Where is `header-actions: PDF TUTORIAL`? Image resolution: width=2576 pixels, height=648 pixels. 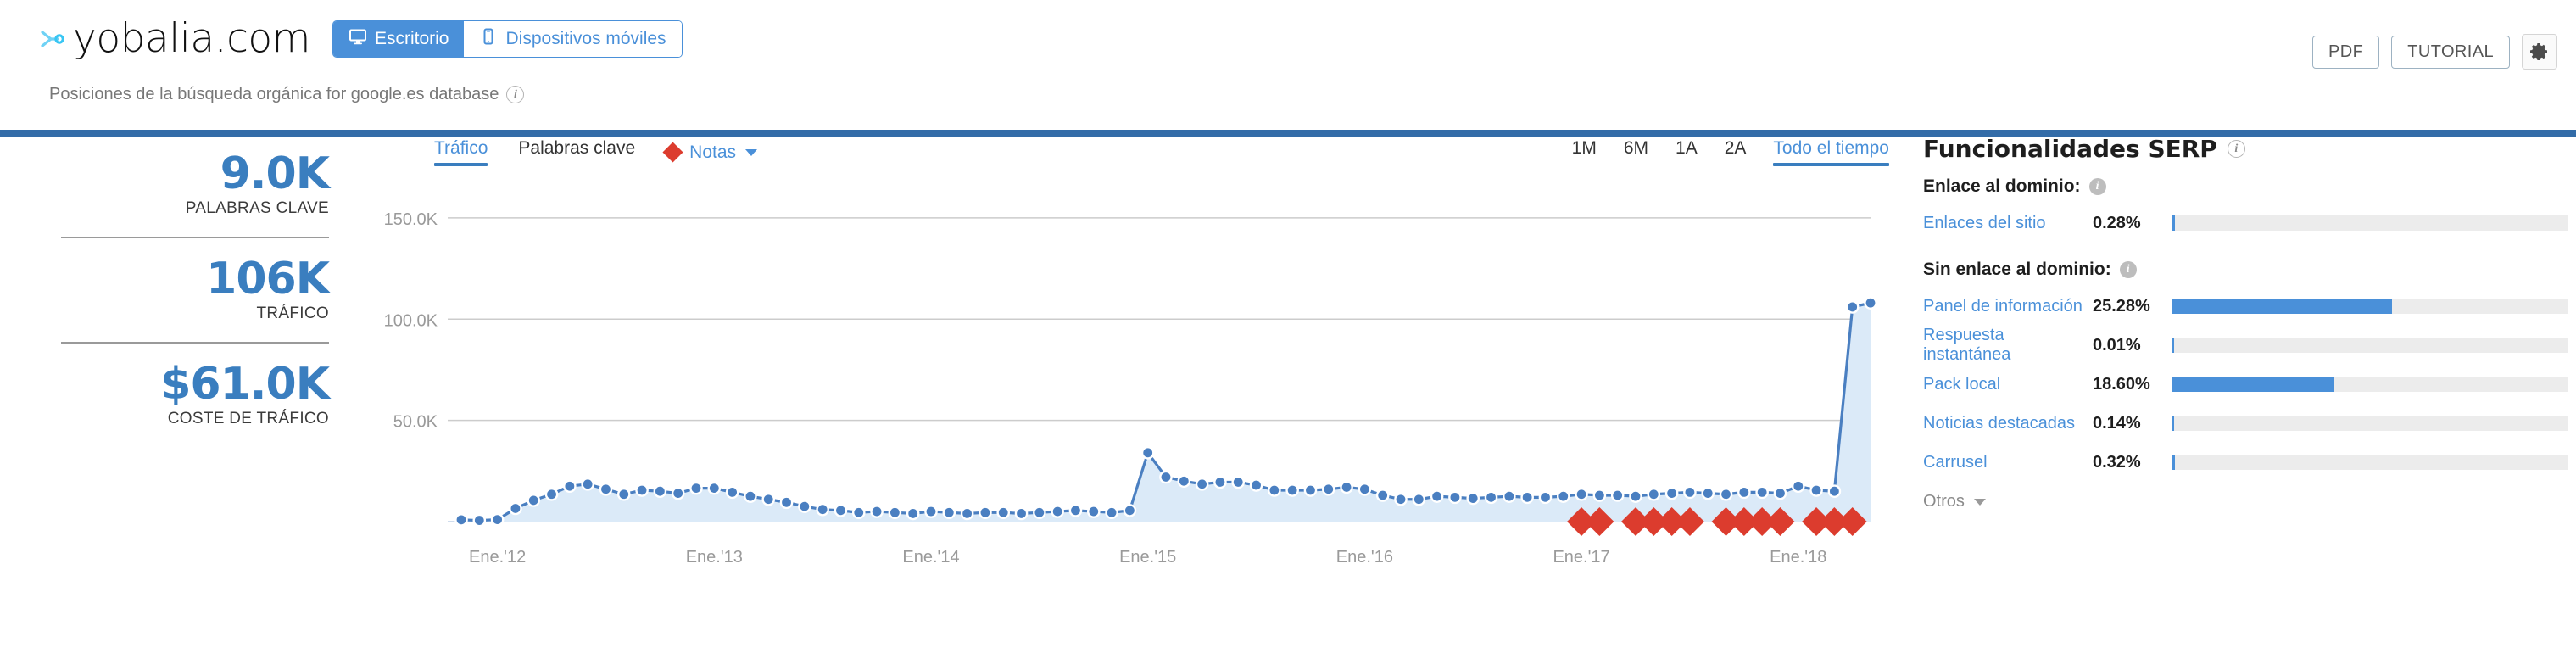 header-actions: PDF TUTORIAL is located at coordinates (2434, 52).